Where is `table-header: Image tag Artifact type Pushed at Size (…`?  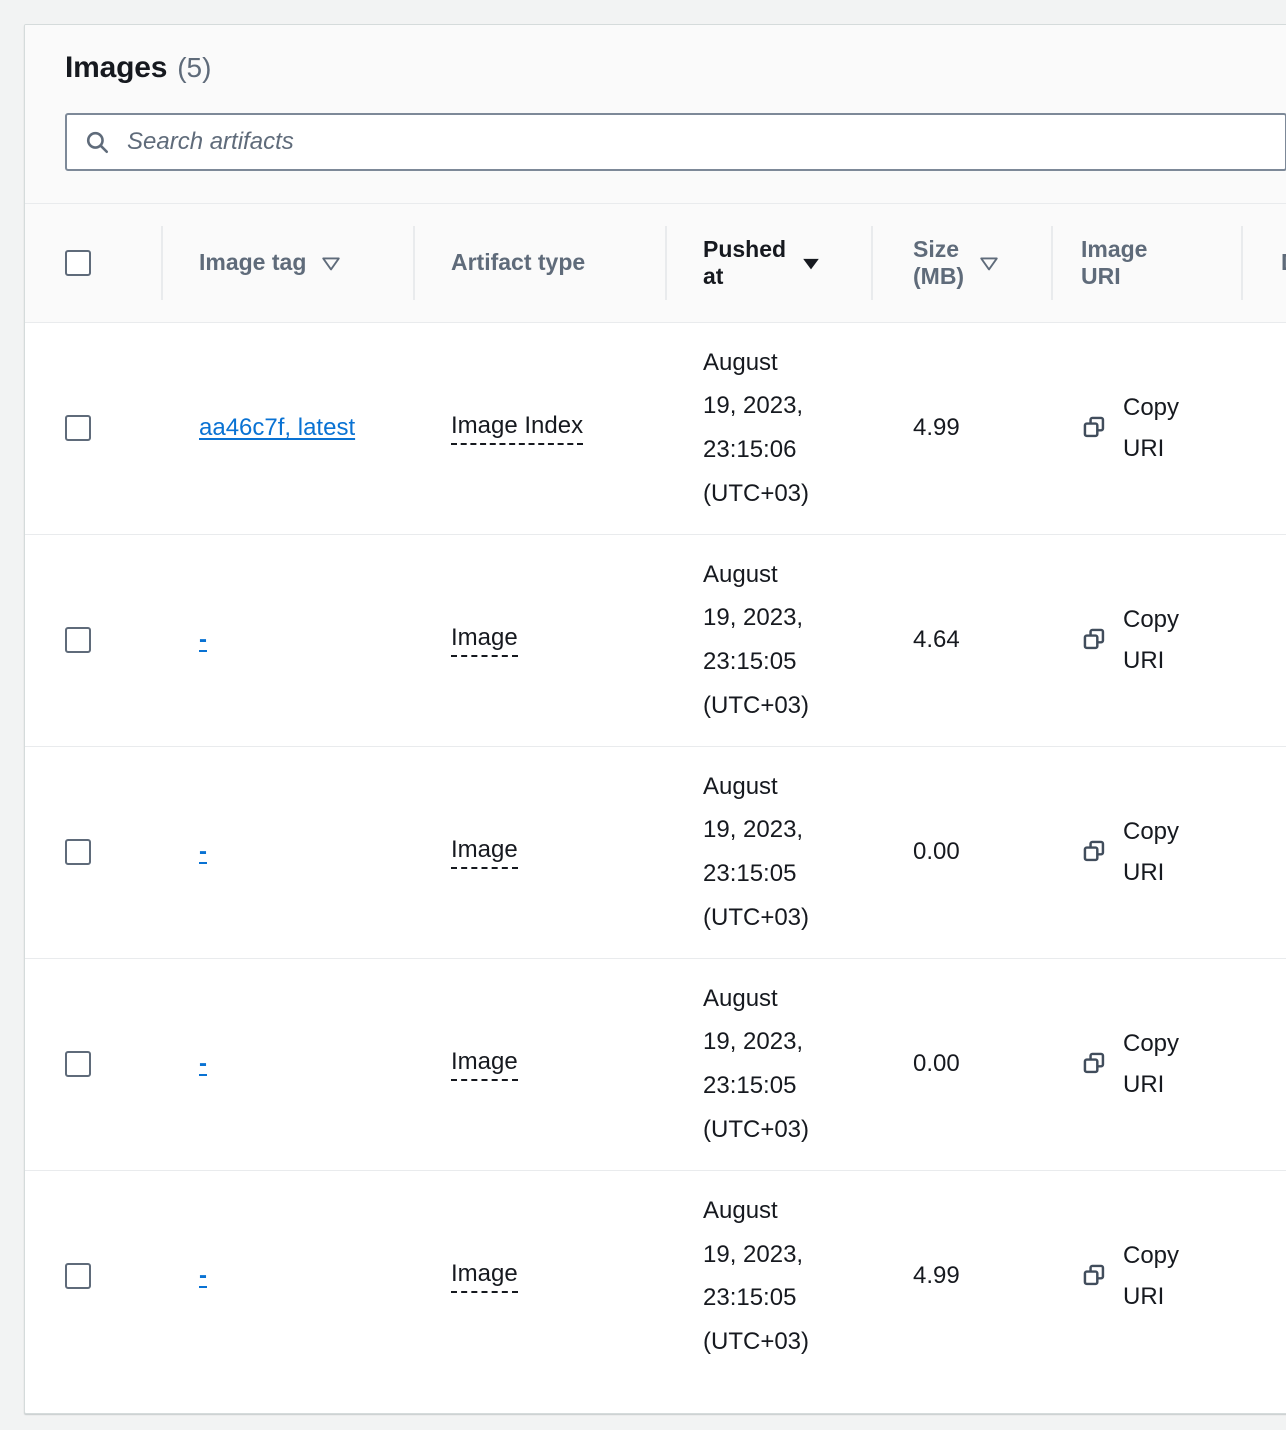
table-header: Image tag Artifact type Pushed at Size (… is located at coordinates (655, 263).